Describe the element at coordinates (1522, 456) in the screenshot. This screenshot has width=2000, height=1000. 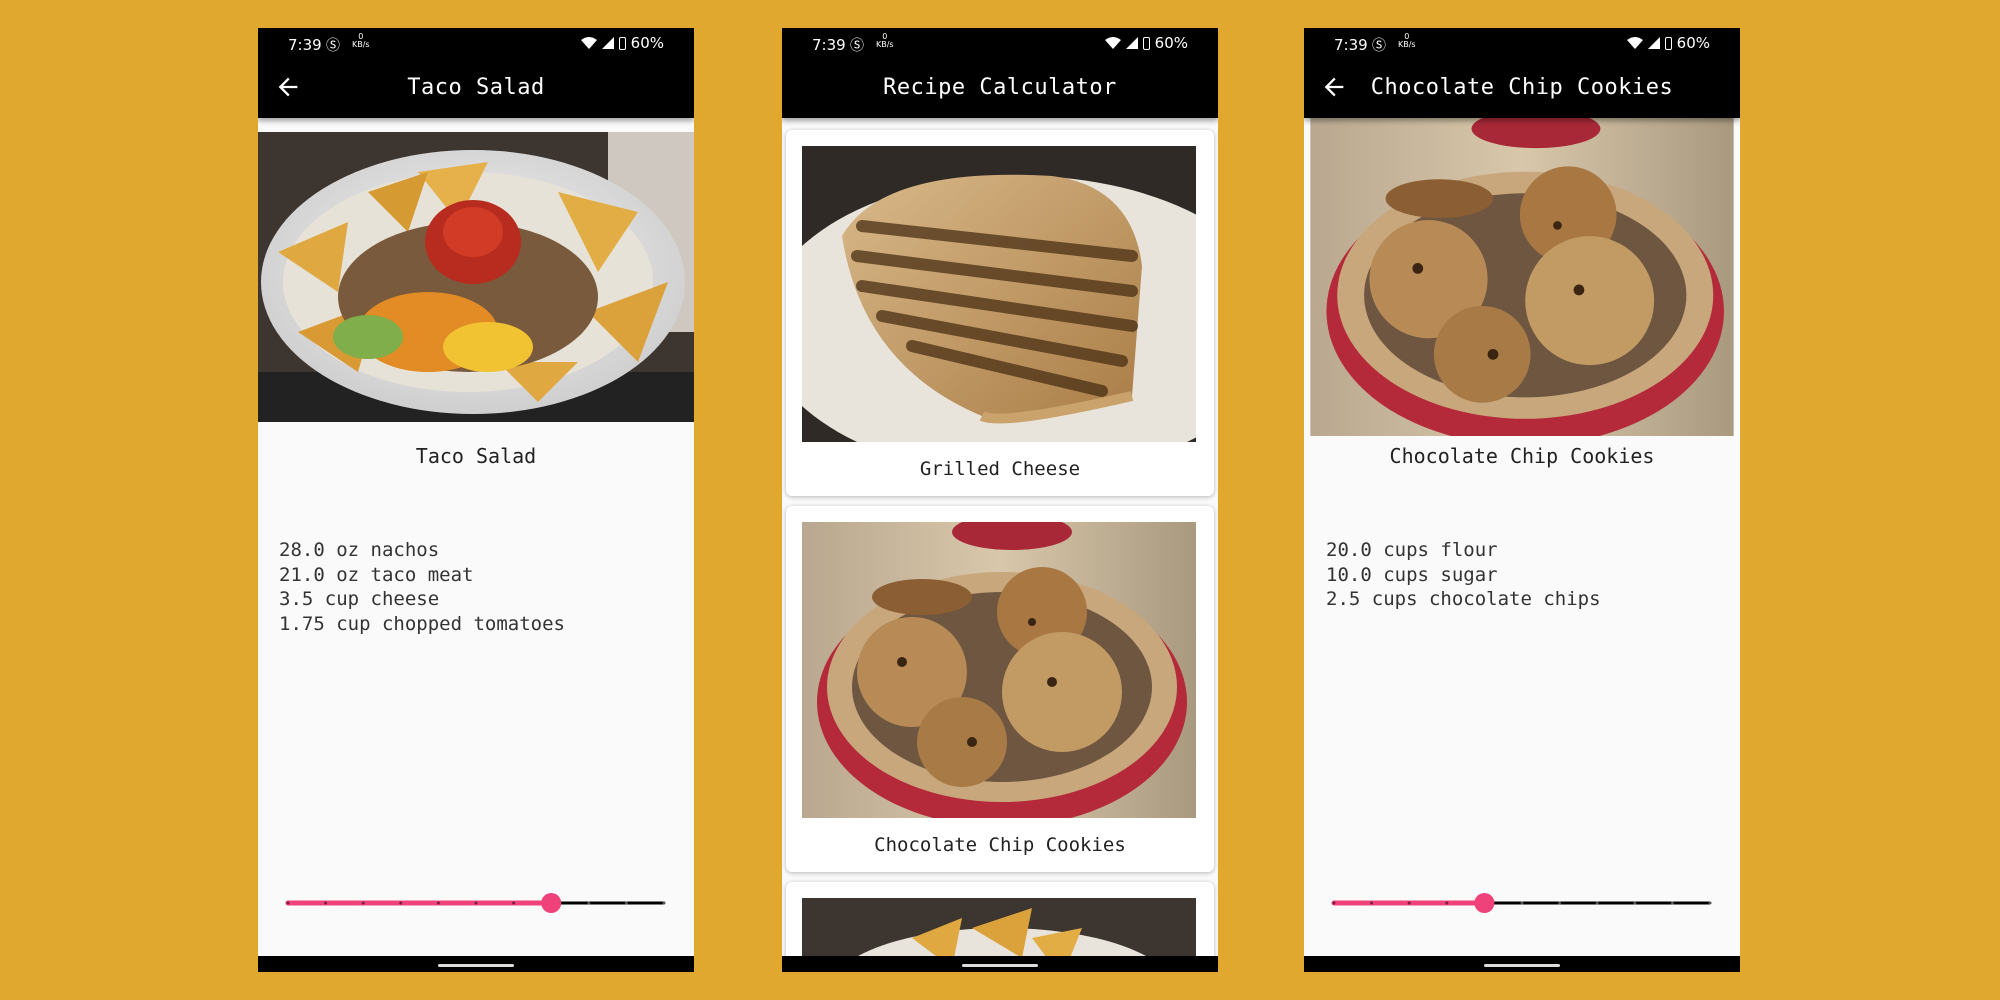
I see `recipe-title: Chocolate Chip Cookies` at that location.